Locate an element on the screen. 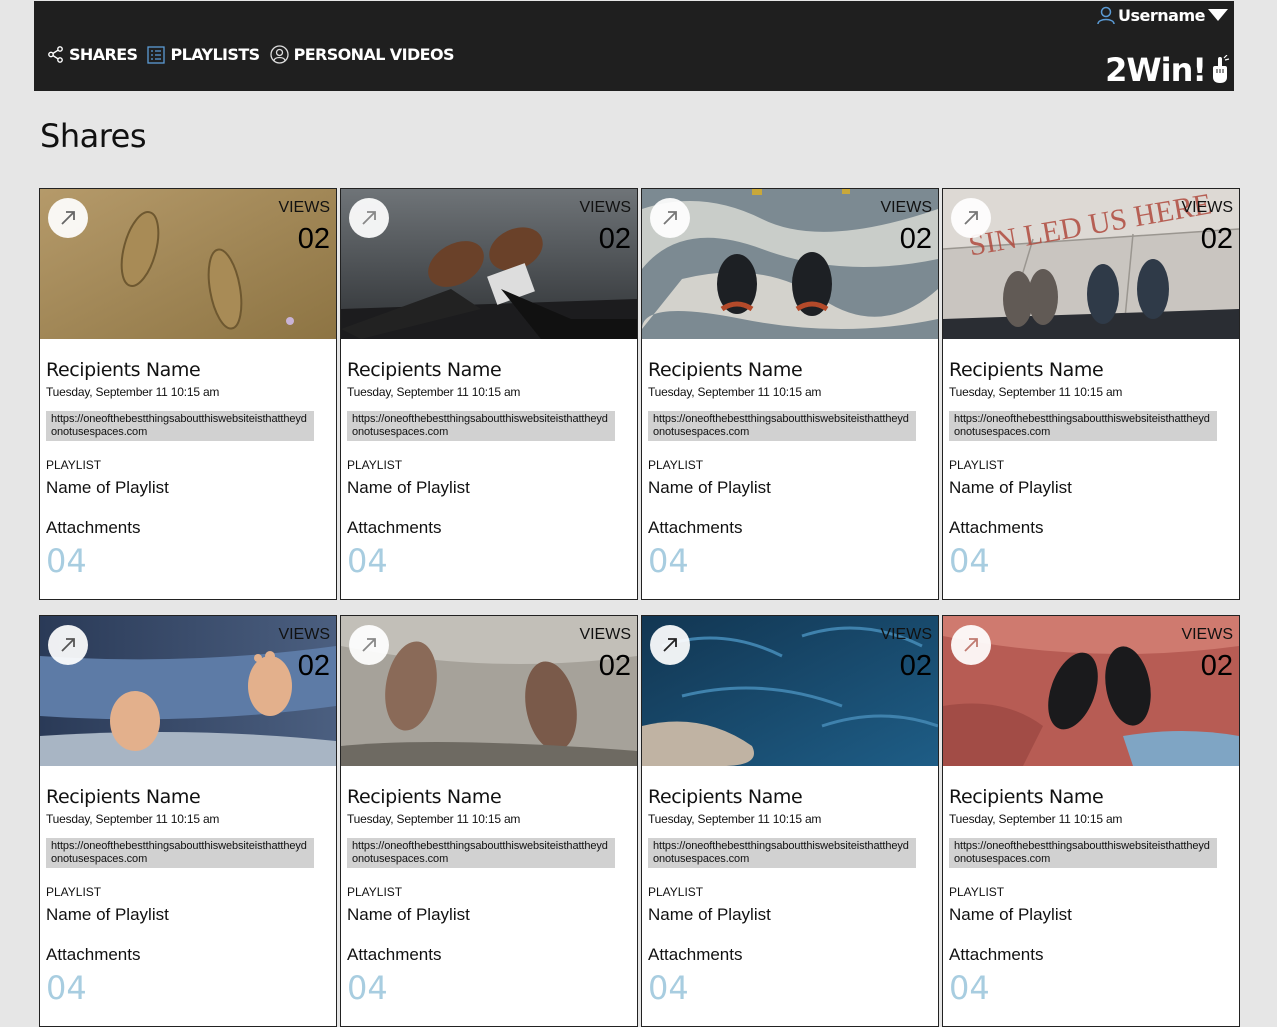  nav-playlists-label: PLAYLISTS is located at coordinates (215, 54).